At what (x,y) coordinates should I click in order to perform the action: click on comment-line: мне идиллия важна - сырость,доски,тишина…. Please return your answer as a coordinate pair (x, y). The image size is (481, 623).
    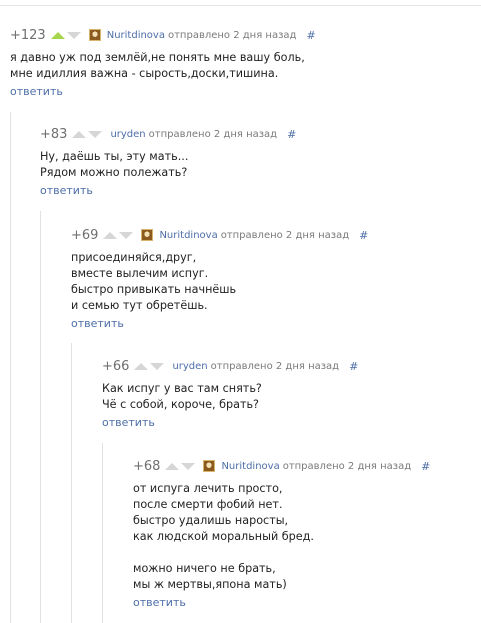
    Looking at the image, I should click on (144, 73).